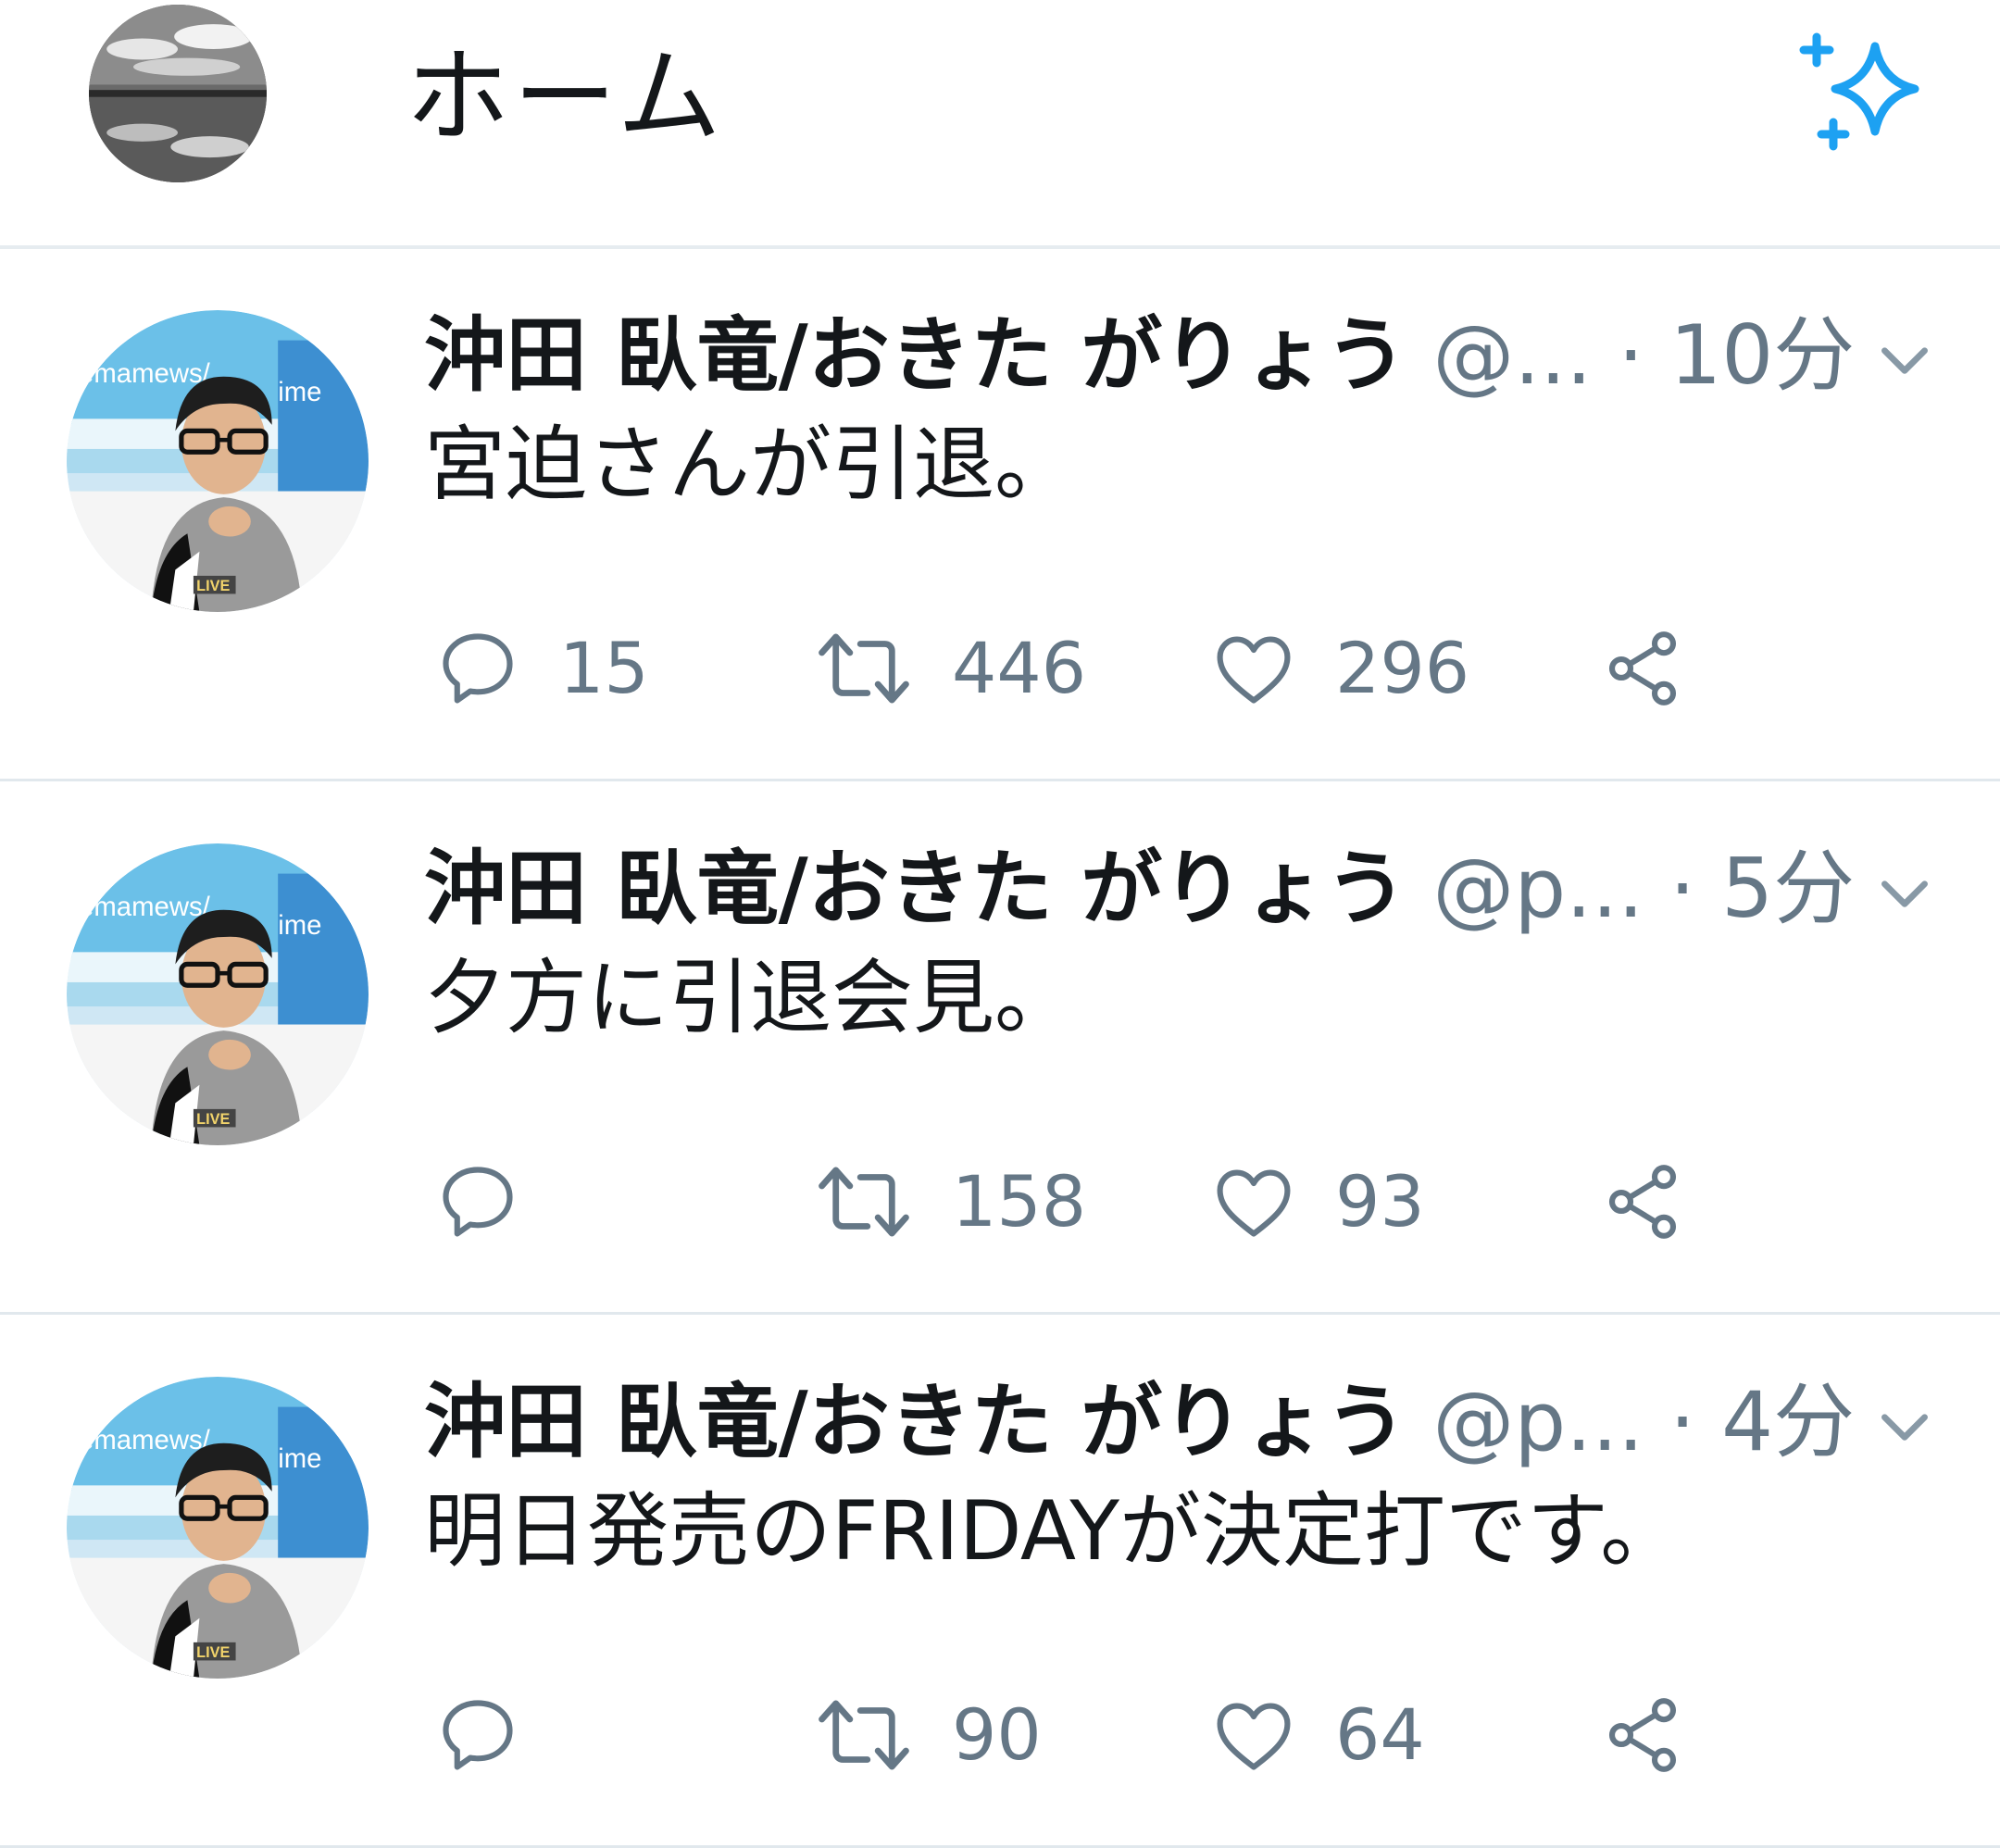 This screenshot has height=1848, width=2000. I want to click on tweet-header: 沖田 臥竜/おきた がりょう @p... · 5分, so click(1139, 889).